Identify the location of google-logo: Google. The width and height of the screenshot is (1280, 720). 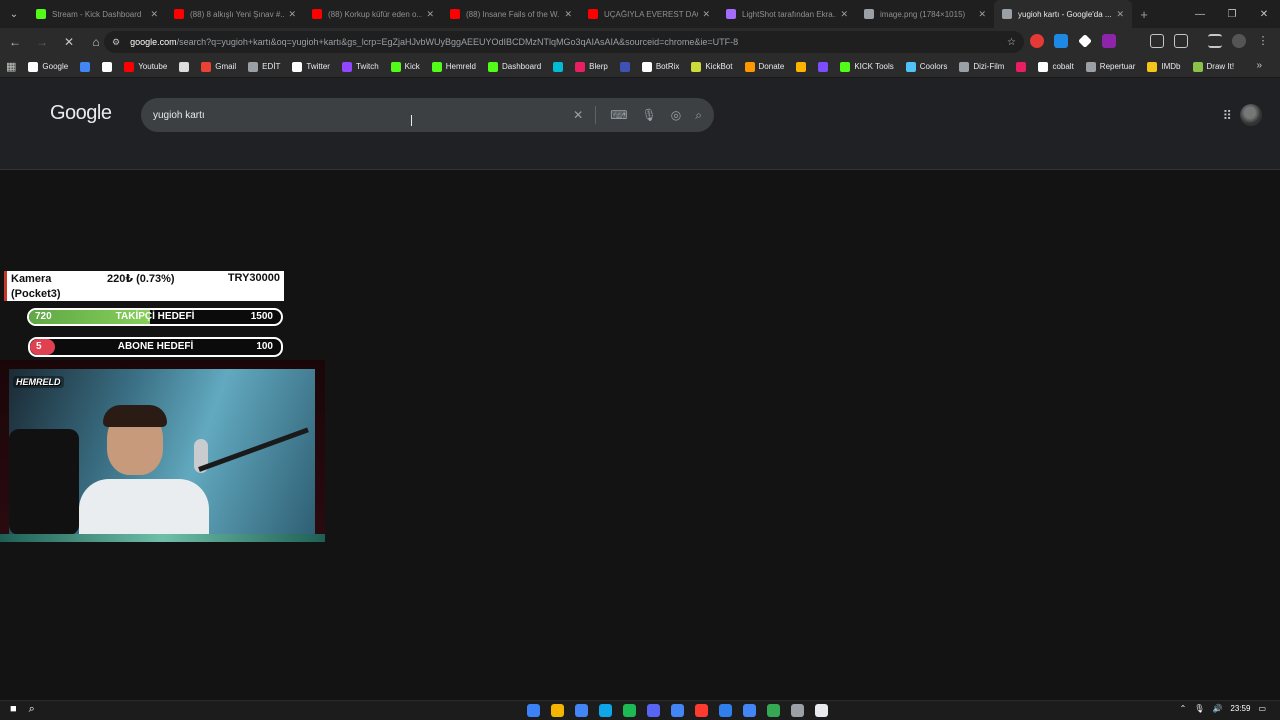
(81, 113).